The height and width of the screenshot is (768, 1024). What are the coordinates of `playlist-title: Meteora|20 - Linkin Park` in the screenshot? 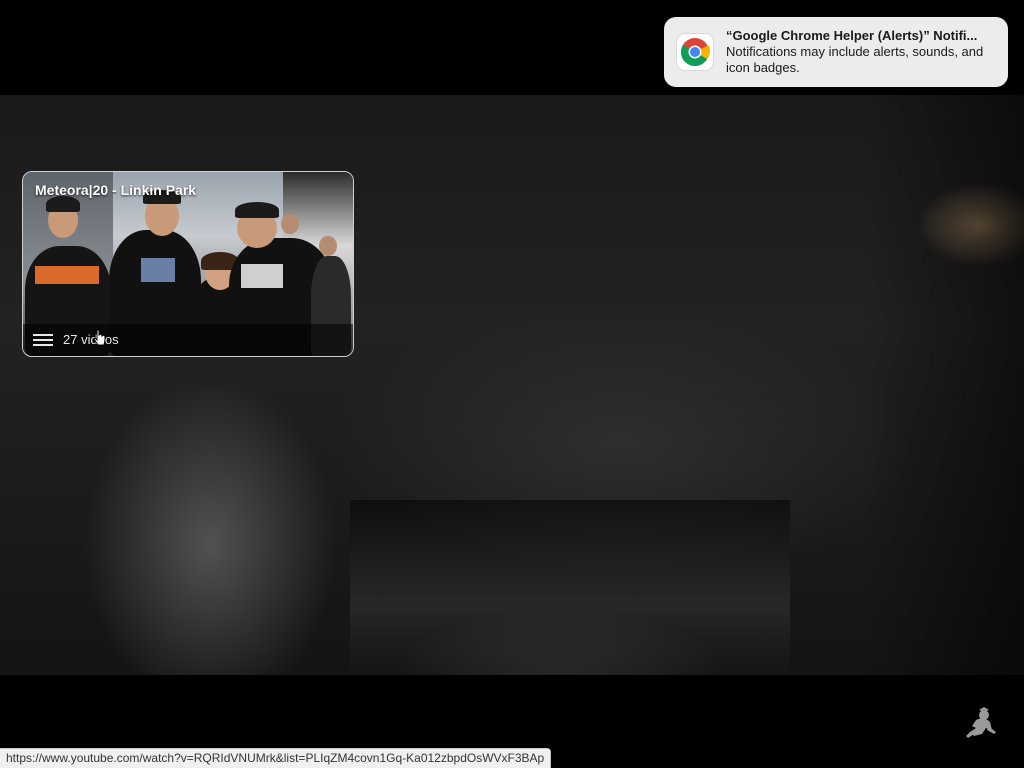 It's located at (115, 190).